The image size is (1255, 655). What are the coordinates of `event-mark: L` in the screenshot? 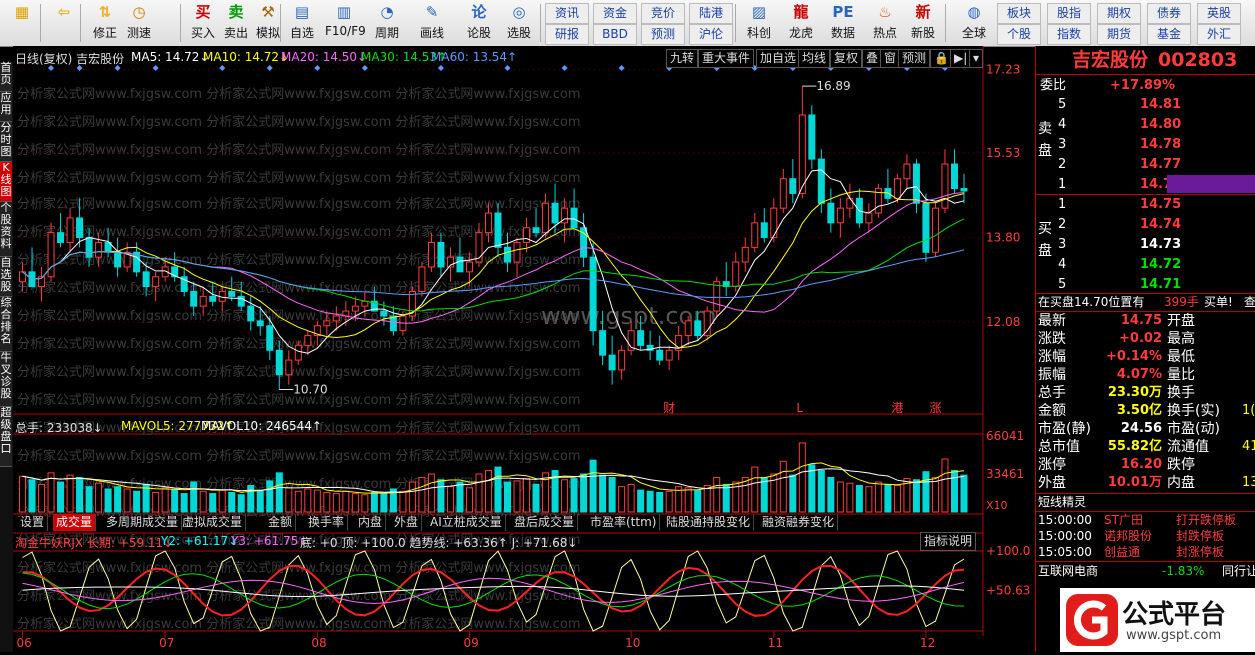 It's located at (799, 408).